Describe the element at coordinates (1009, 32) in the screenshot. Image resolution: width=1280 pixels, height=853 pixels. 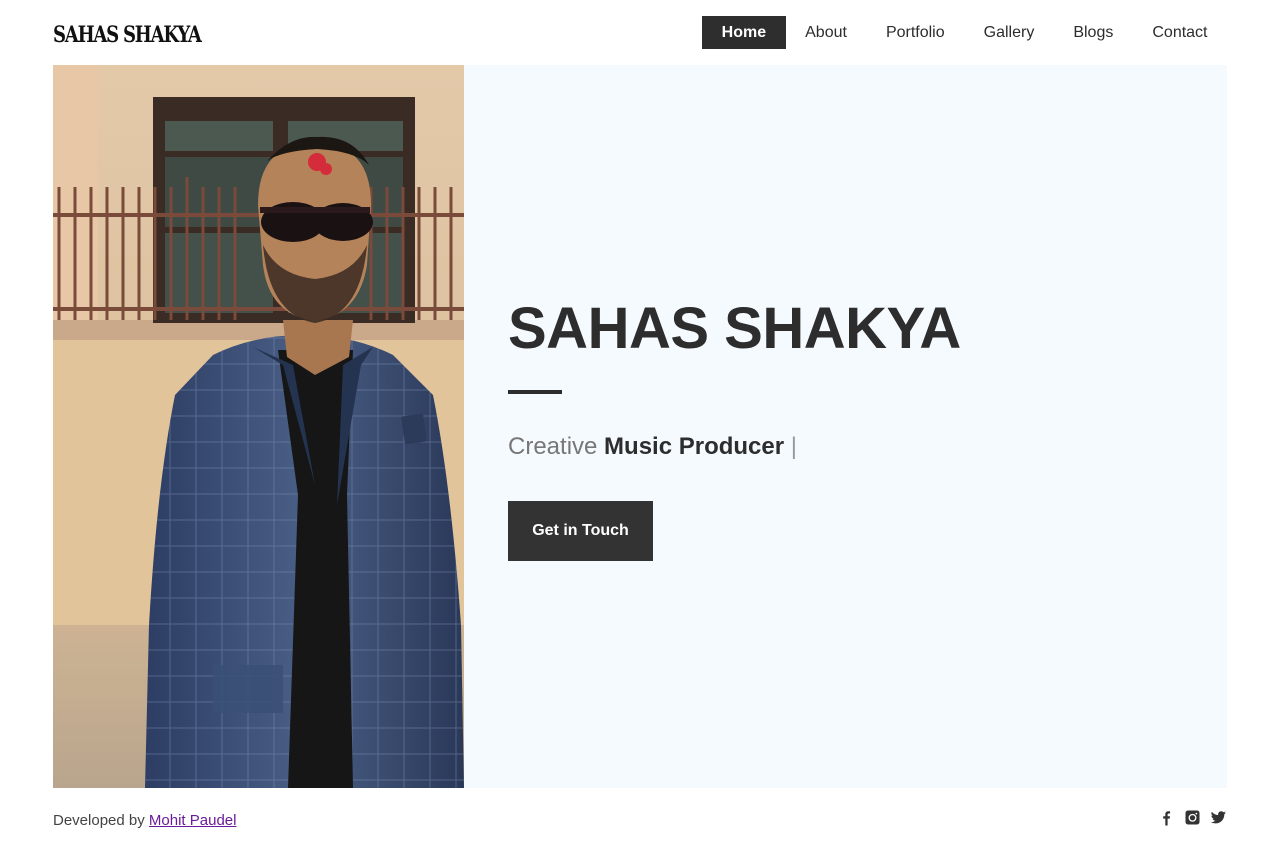
I see `nav-gallery: Gallery` at that location.